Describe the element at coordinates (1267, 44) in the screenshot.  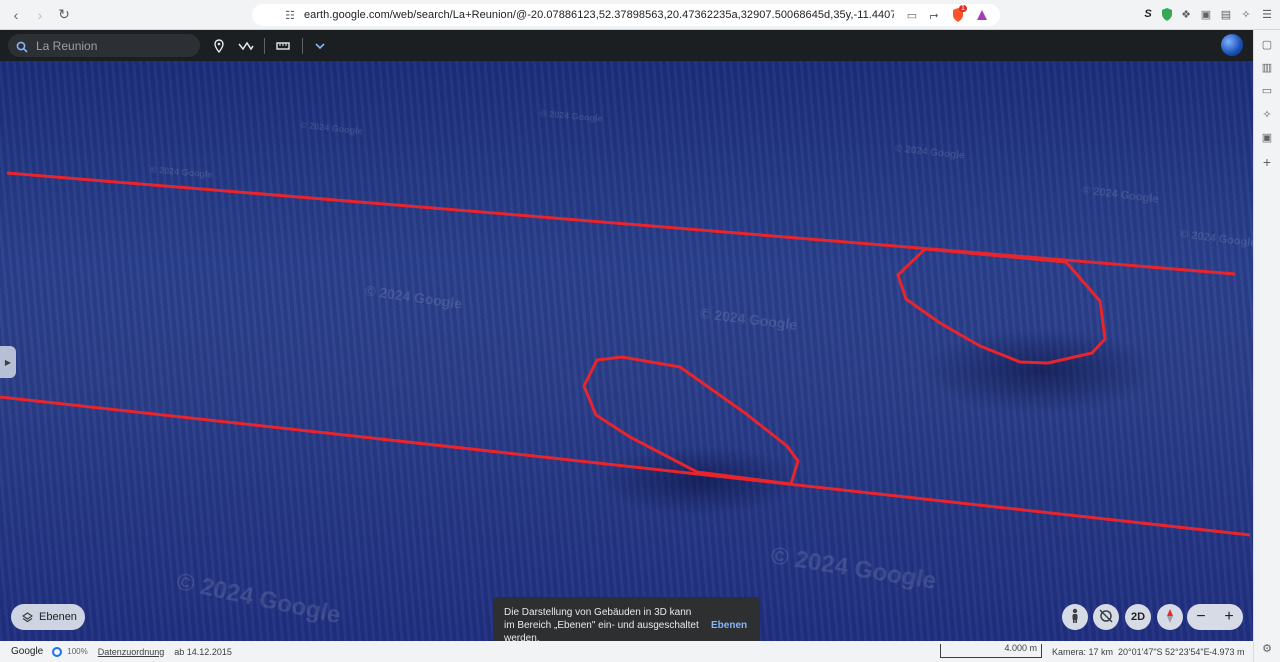
I see `wallet-side-icon: ▢` at that location.